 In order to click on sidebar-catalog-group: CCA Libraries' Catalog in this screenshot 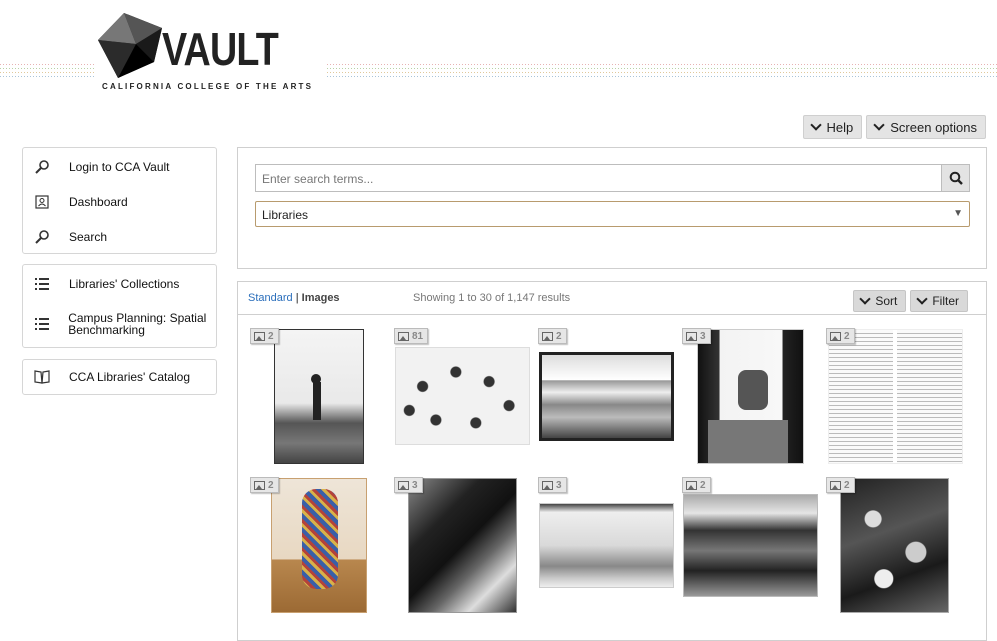, I will do `click(119, 377)`.